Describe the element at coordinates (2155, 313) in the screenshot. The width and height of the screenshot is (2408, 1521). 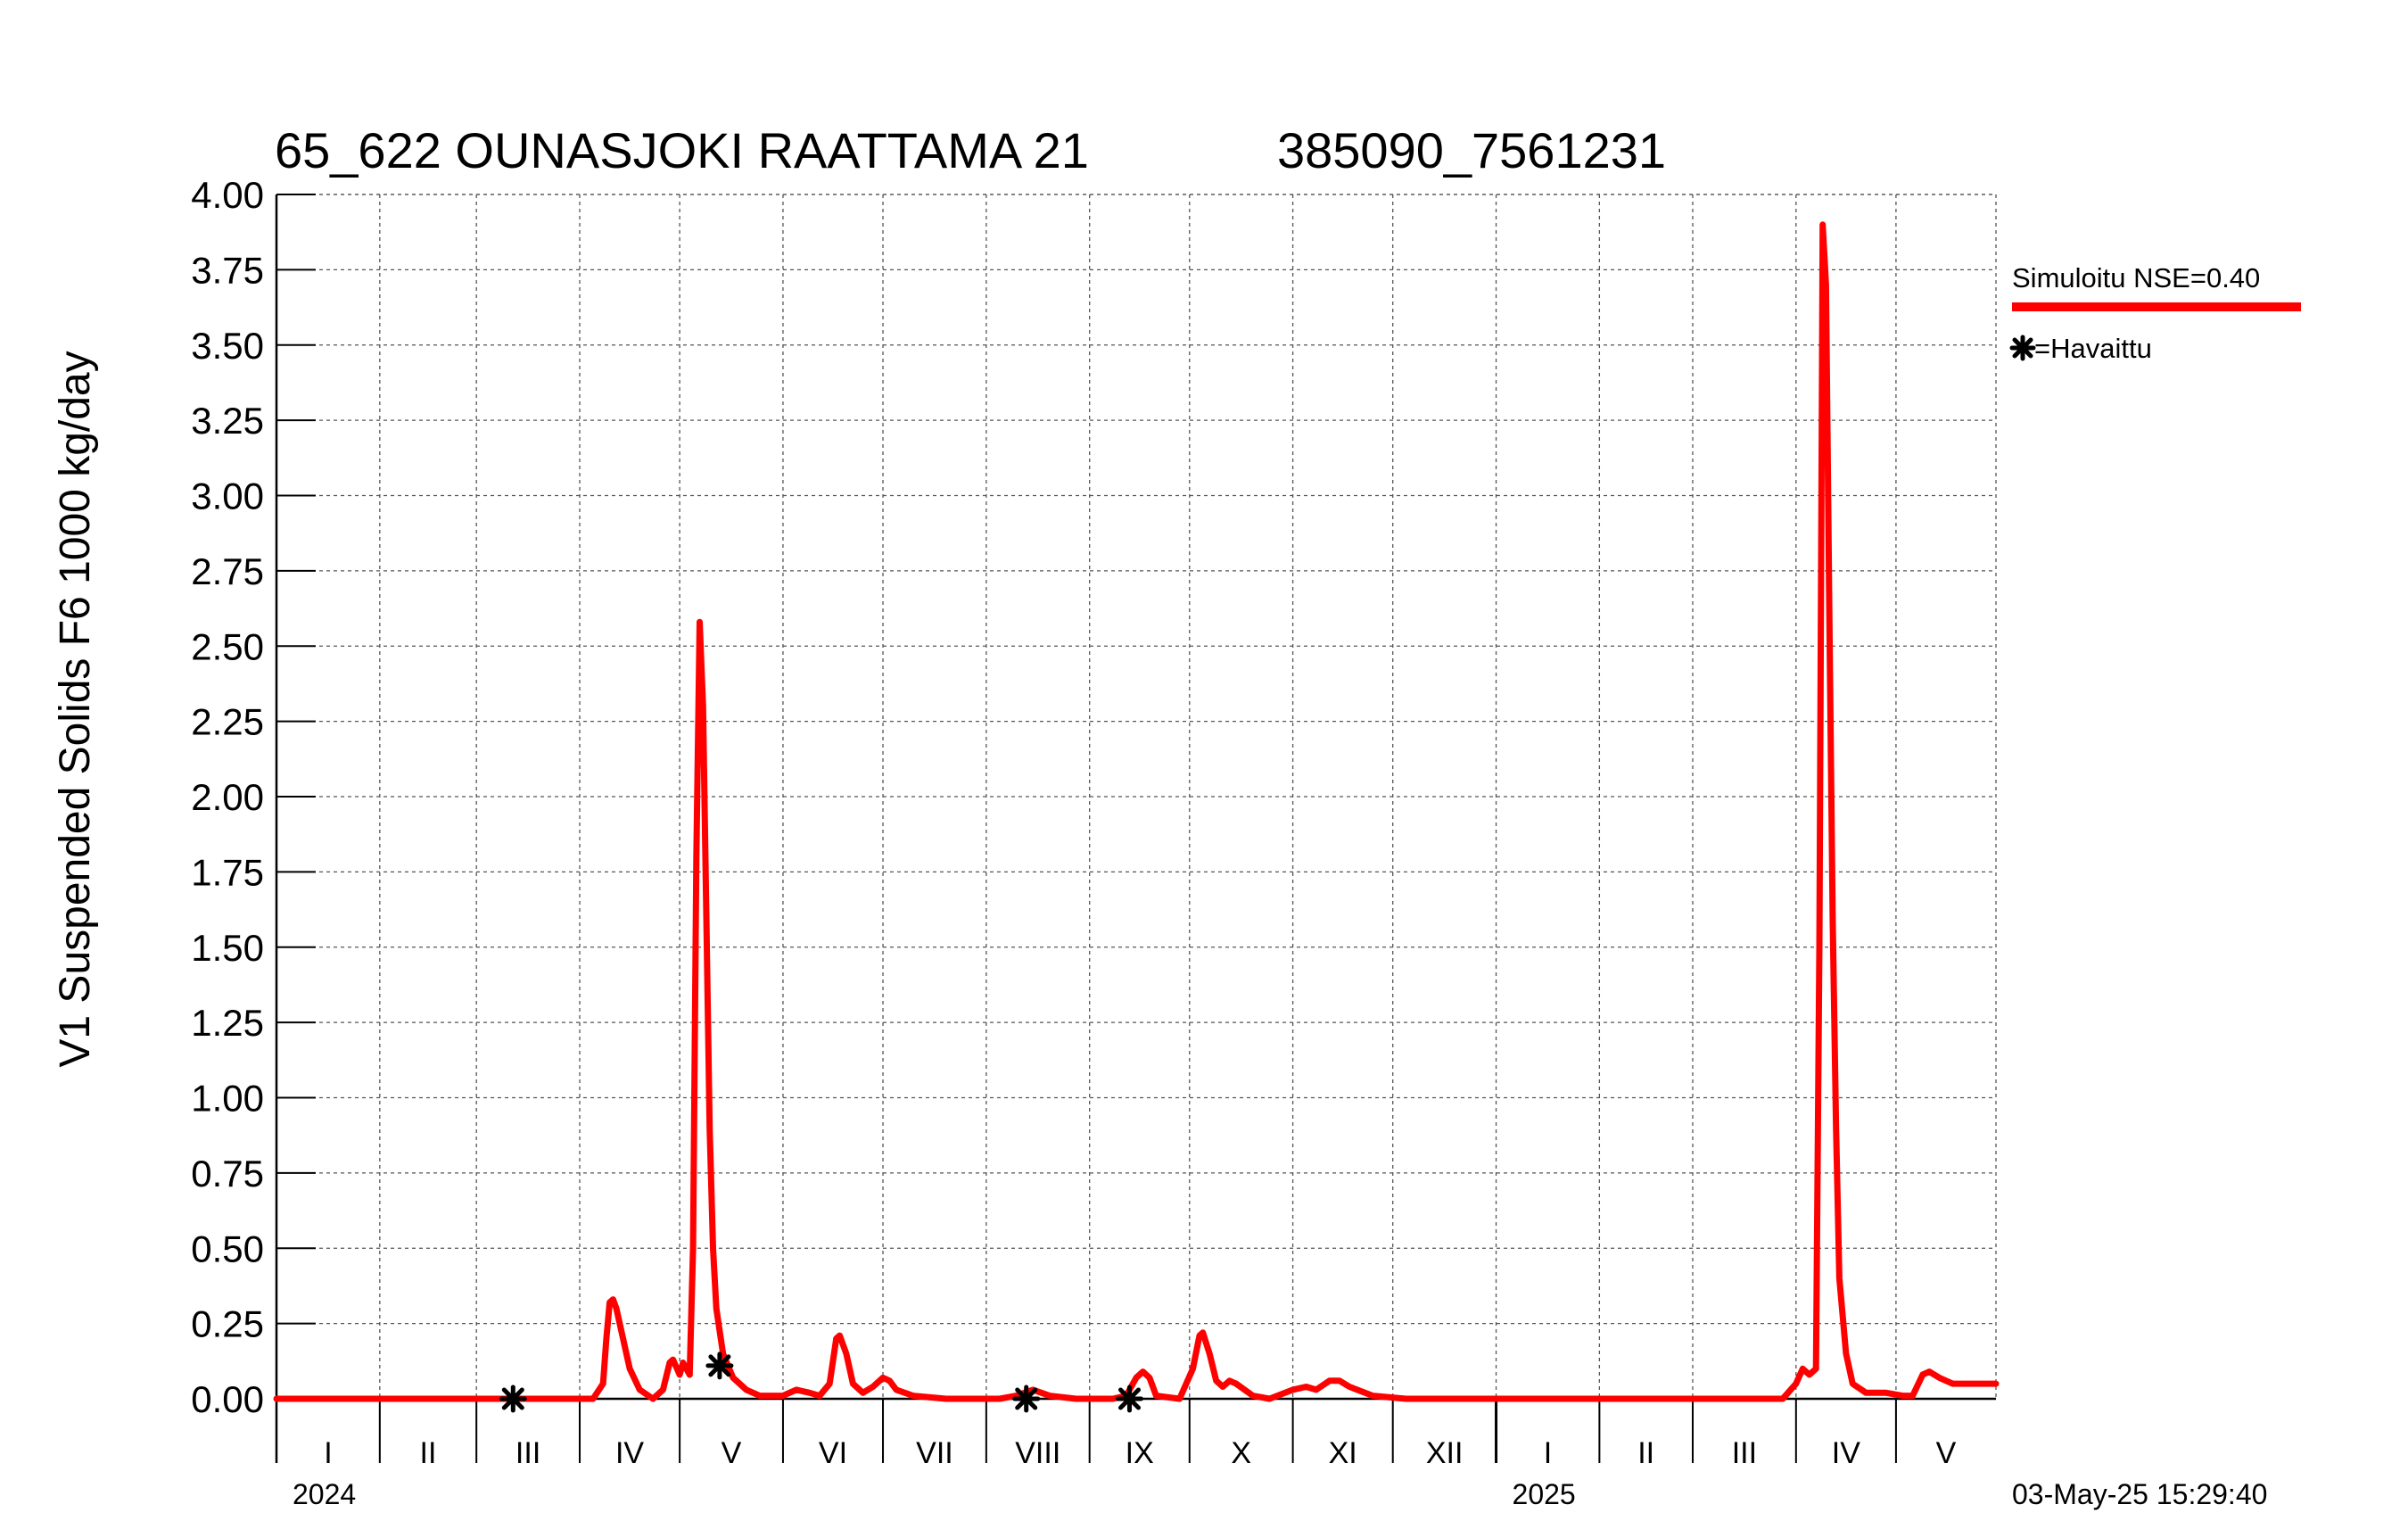
I see `legend: Simuloitu NSE=0.40 =Havaittu` at that location.